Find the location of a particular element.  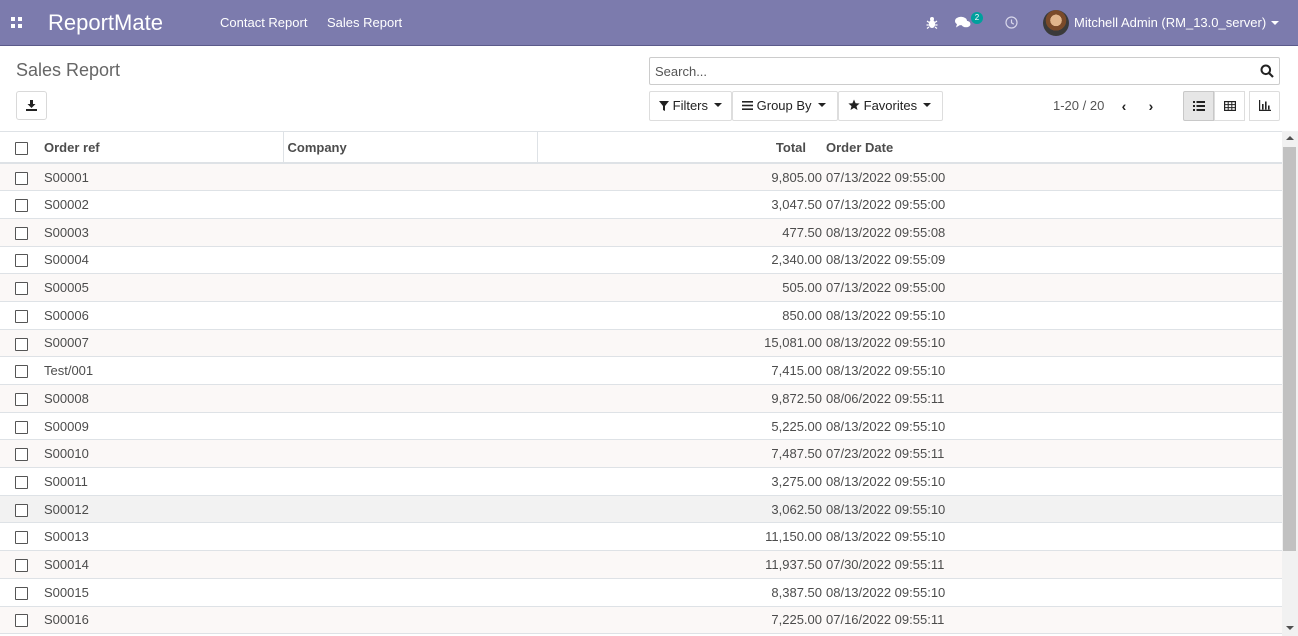

cell-order-ref: Test/001 is located at coordinates (161, 370).